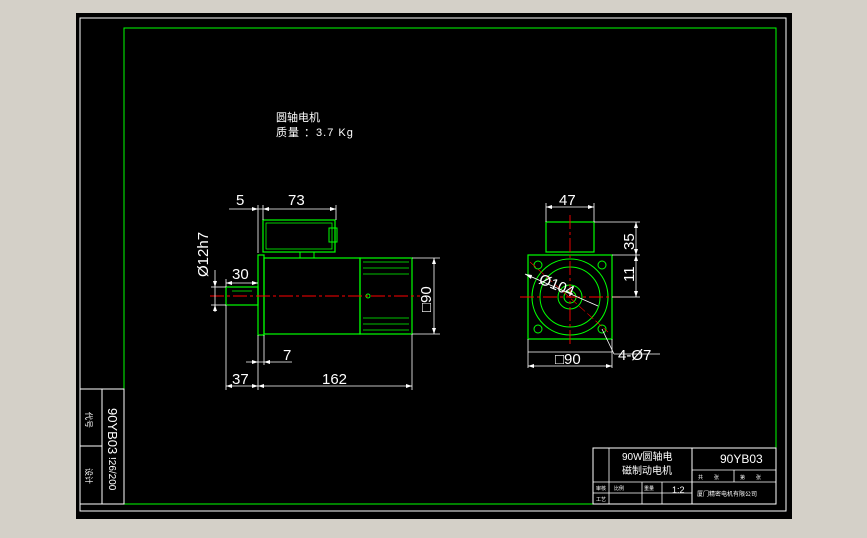  Describe the element at coordinates (111, 474) in the screenshot. I see `side-date: !26/200` at that location.